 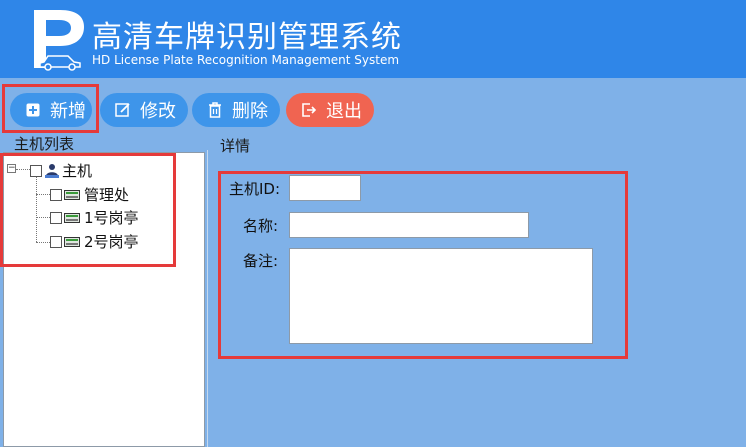 What do you see at coordinates (52, 171) in the screenshot?
I see `computer-user-icon` at bounding box center [52, 171].